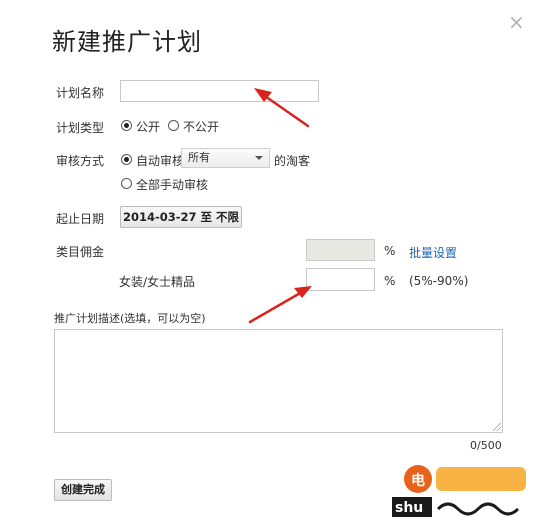 Image resolution: width=546 pixels, height=525 pixels. What do you see at coordinates (516, 22) in the screenshot?
I see `close-icon: ×` at bounding box center [516, 22].